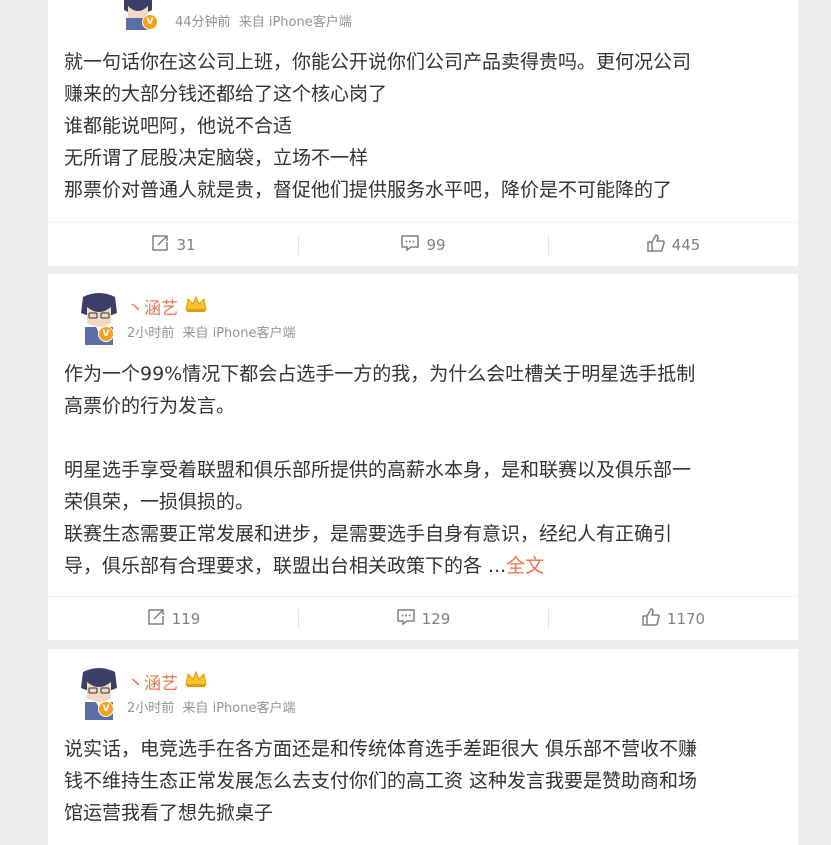 This screenshot has width=831, height=845. What do you see at coordinates (686, 245) in the screenshot?
I see `like-count: 445` at bounding box center [686, 245].